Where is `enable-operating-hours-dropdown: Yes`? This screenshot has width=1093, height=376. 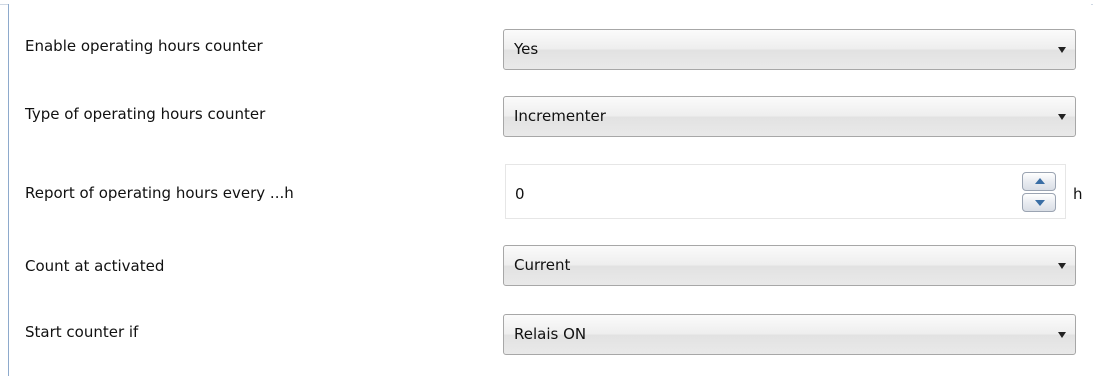
enable-operating-hours-dropdown: Yes is located at coordinates (789, 49).